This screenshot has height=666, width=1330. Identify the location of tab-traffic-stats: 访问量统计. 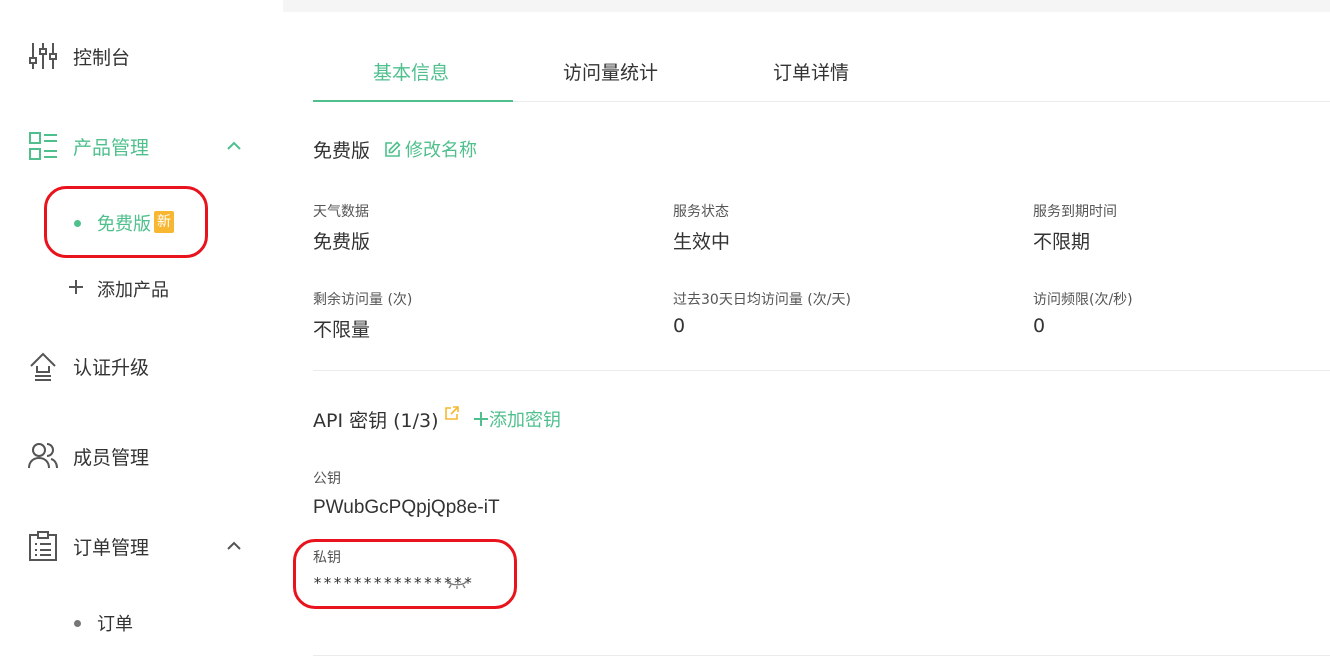
(610, 71).